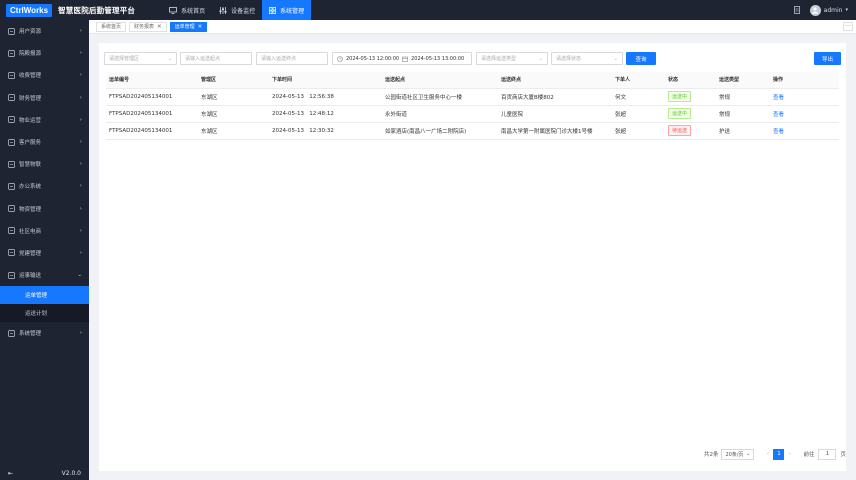 Image resolution: width=856 pixels, height=480 pixels. What do you see at coordinates (440, 97) in the screenshot?
I see `cell-start: 公园街道社区卫生服务中心一楼` at bounding box center [440, 97].